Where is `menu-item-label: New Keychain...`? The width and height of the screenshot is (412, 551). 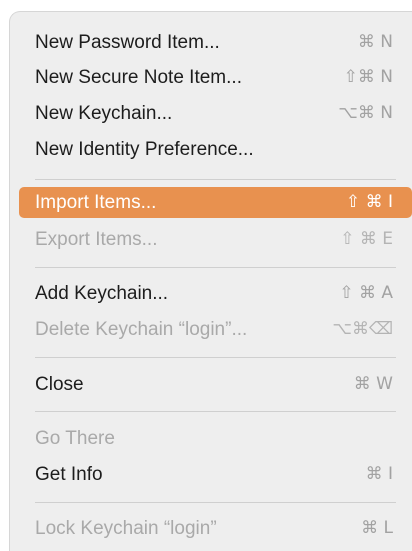 menu-item-label: New Keychain... is located at coordinates (104, 113).